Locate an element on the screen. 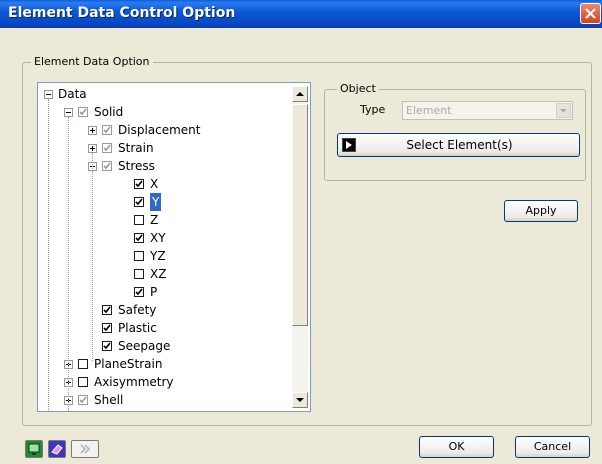  tree-item-label: Strain is located at coordinates (136, 148).